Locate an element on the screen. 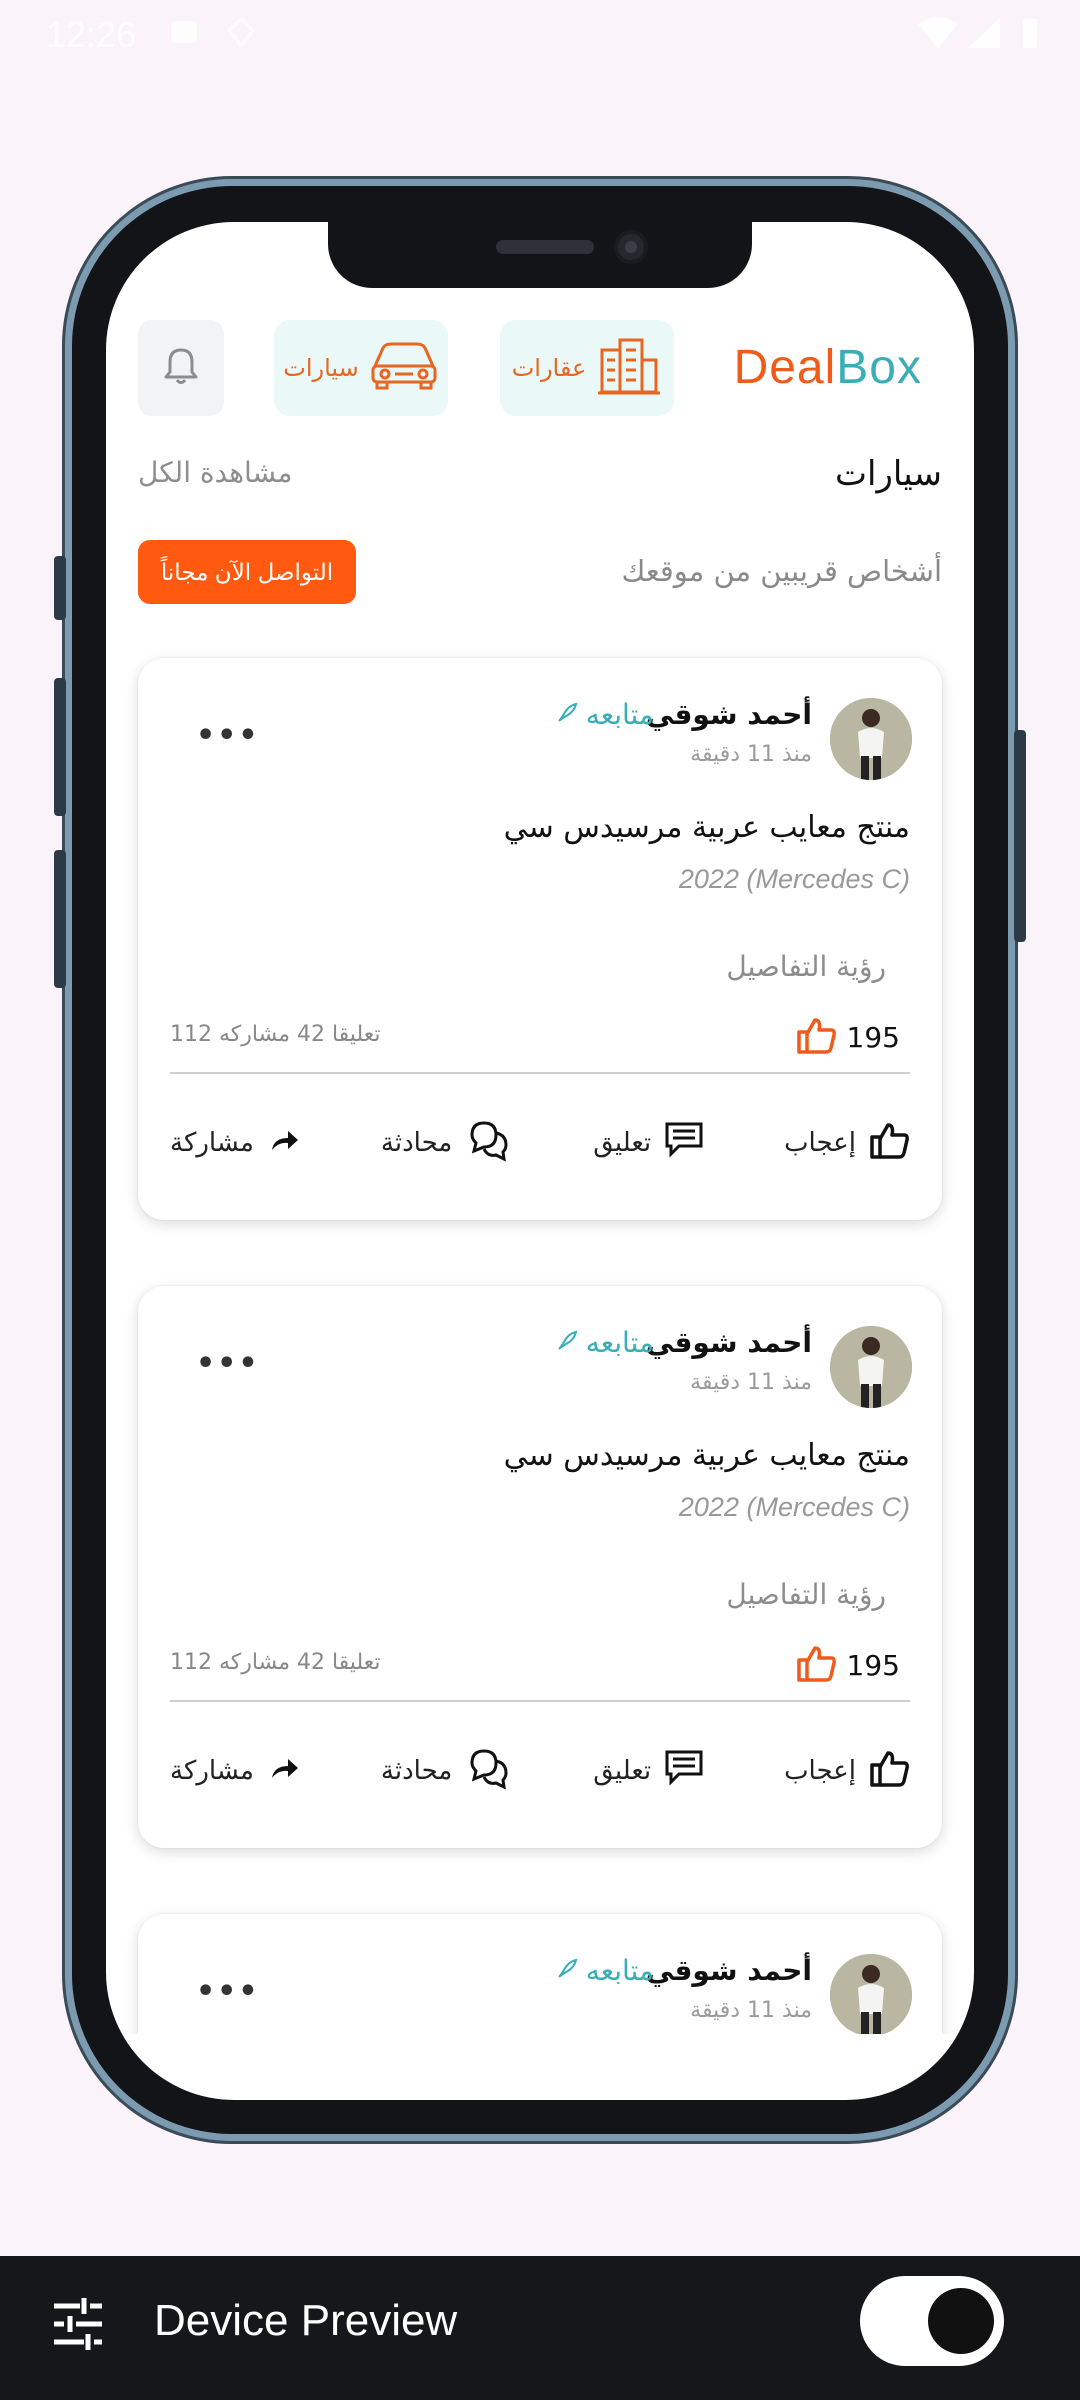  signal-icon is located at coordinates (984, 35).